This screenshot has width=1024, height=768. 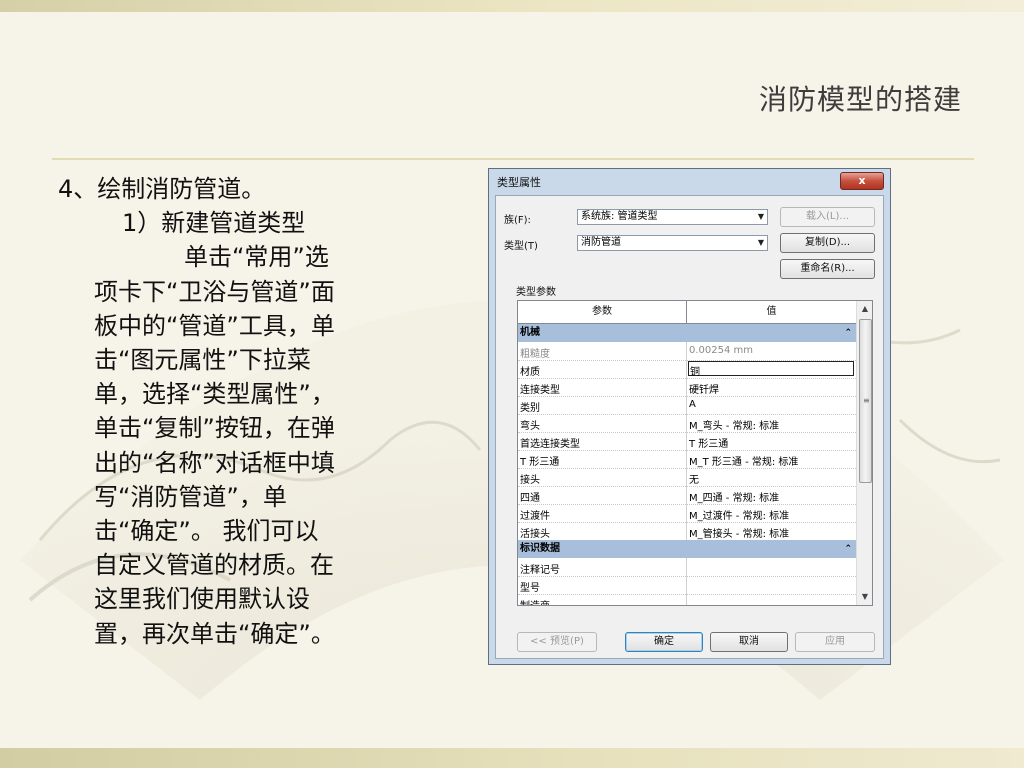 What do you see at coordinates (530, 480) in the screenshot?
I see `param-name: 接头` at bounding box center [530, 480].